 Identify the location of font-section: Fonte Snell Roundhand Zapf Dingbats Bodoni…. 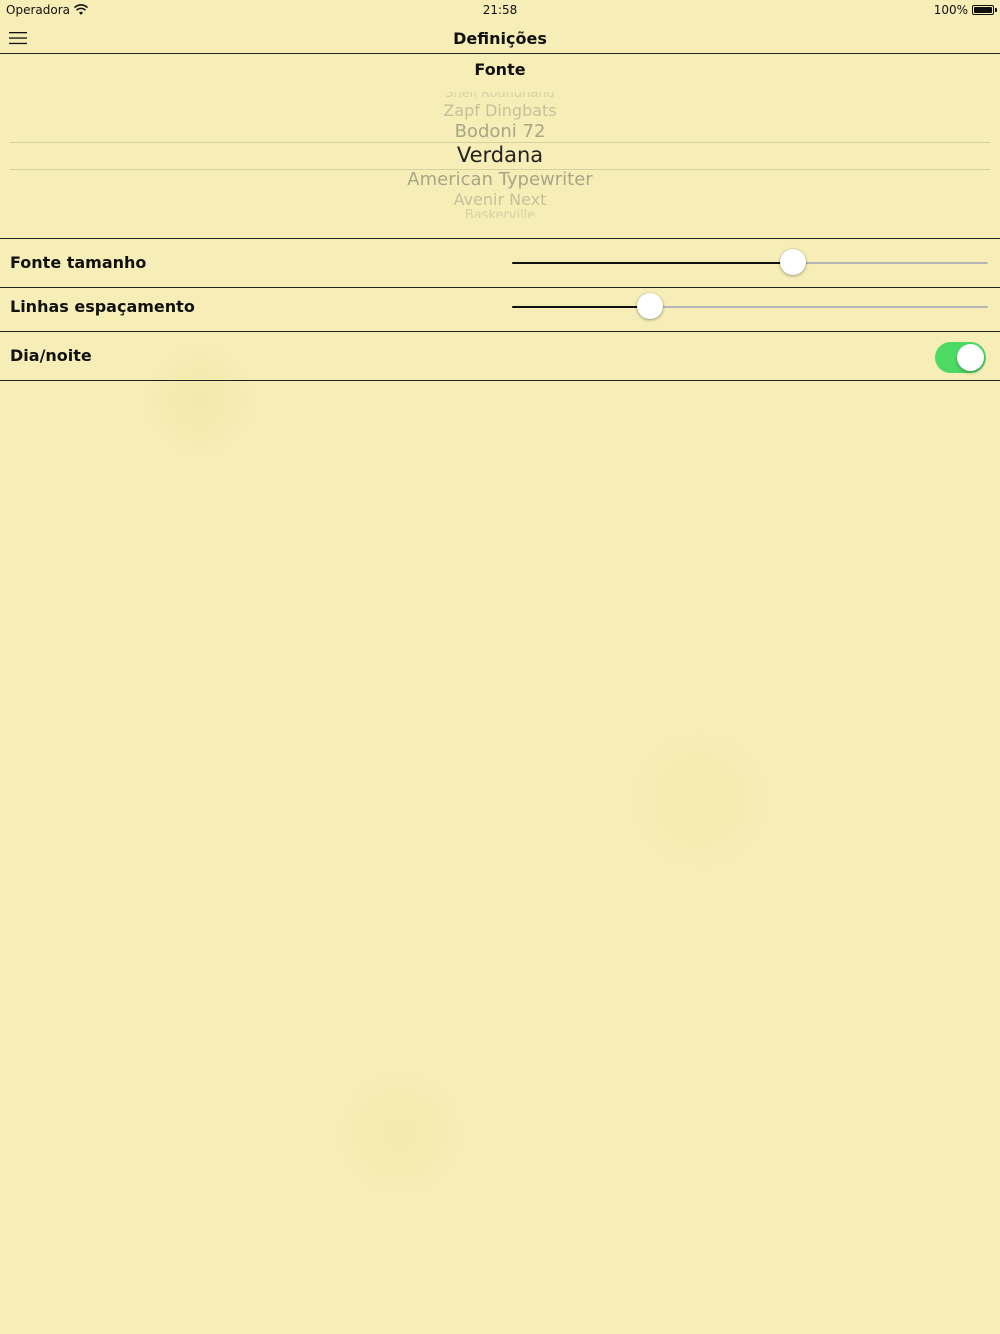
(500, 146).